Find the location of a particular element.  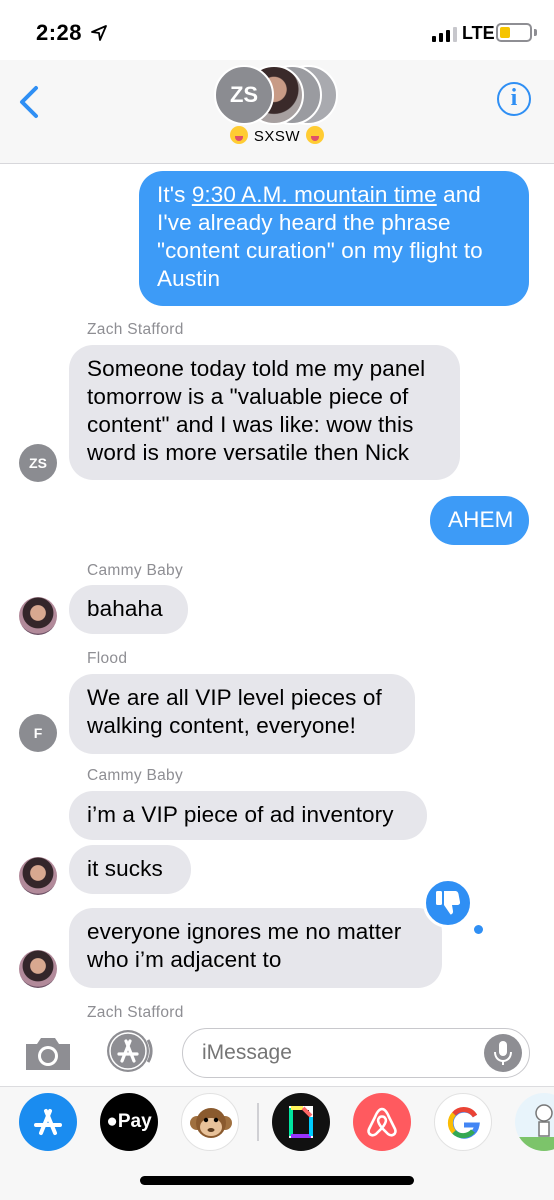

google-g-icon is located at coordinates (463, 1123).